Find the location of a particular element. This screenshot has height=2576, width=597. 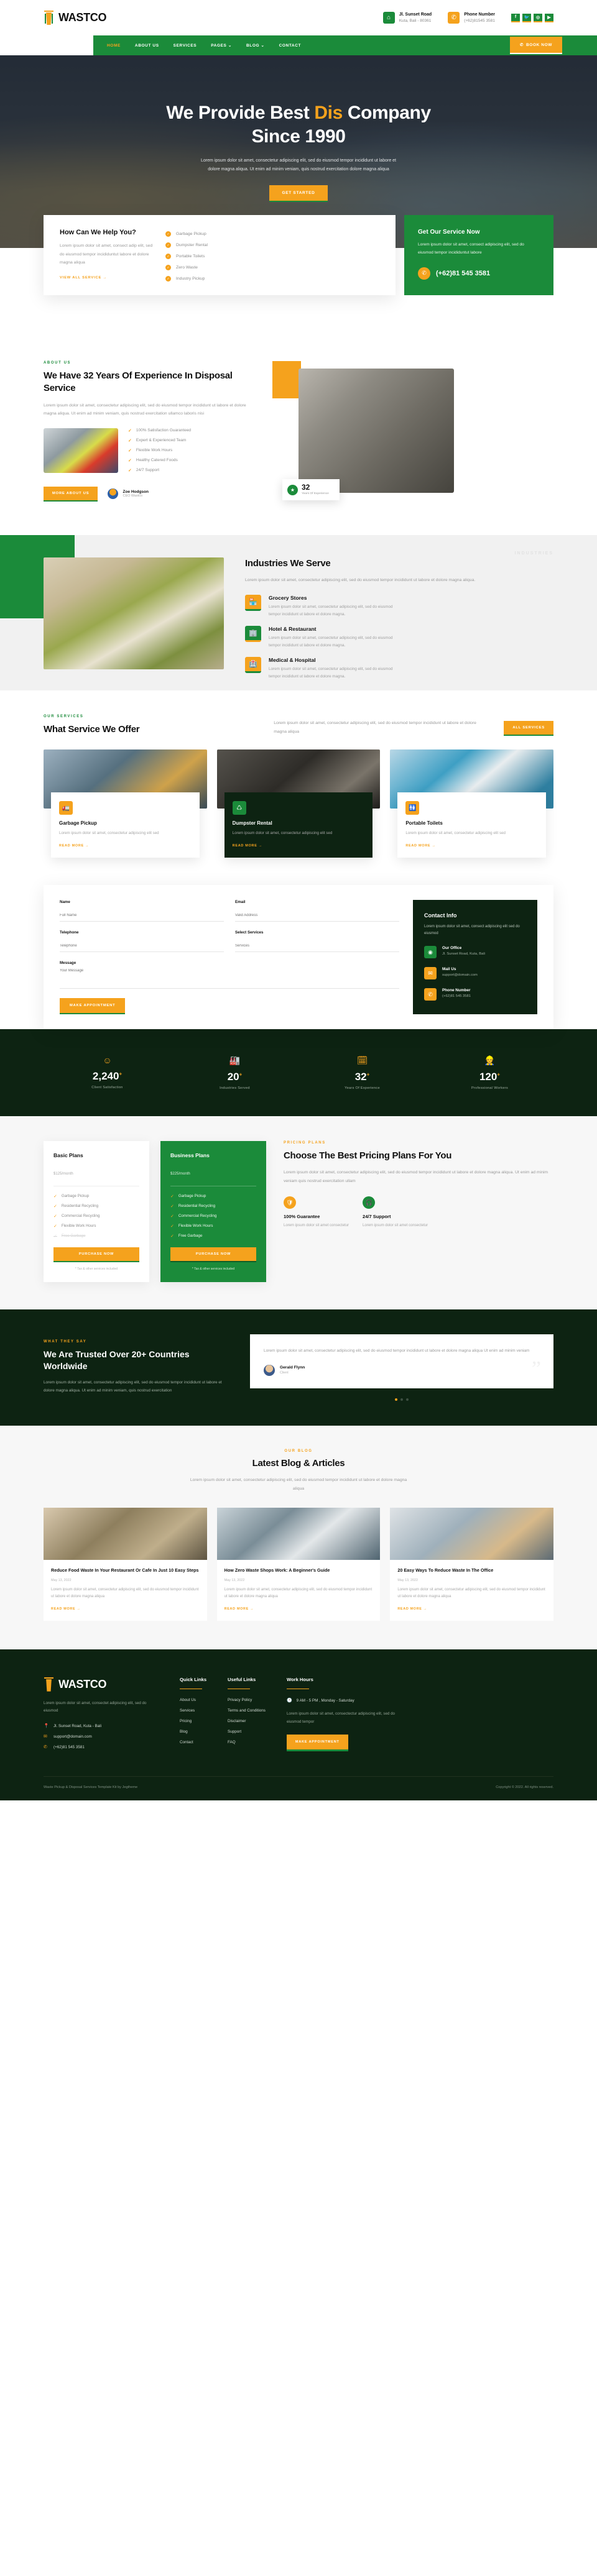

instagram-icon: ◎ is located at coordinates (538, 17).